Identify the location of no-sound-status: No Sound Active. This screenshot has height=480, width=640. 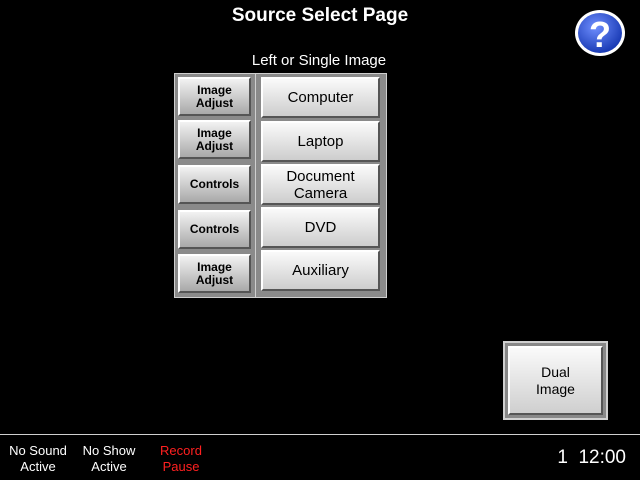
(38, 459).